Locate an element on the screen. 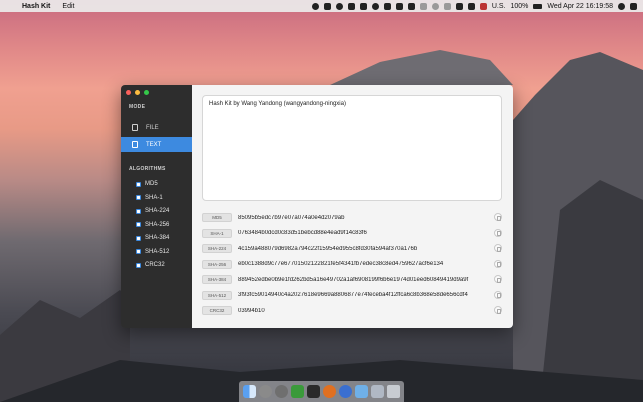 The width and height of the screenshot is (643, 402). launchpad-icon is located at coordinates (265, 391).